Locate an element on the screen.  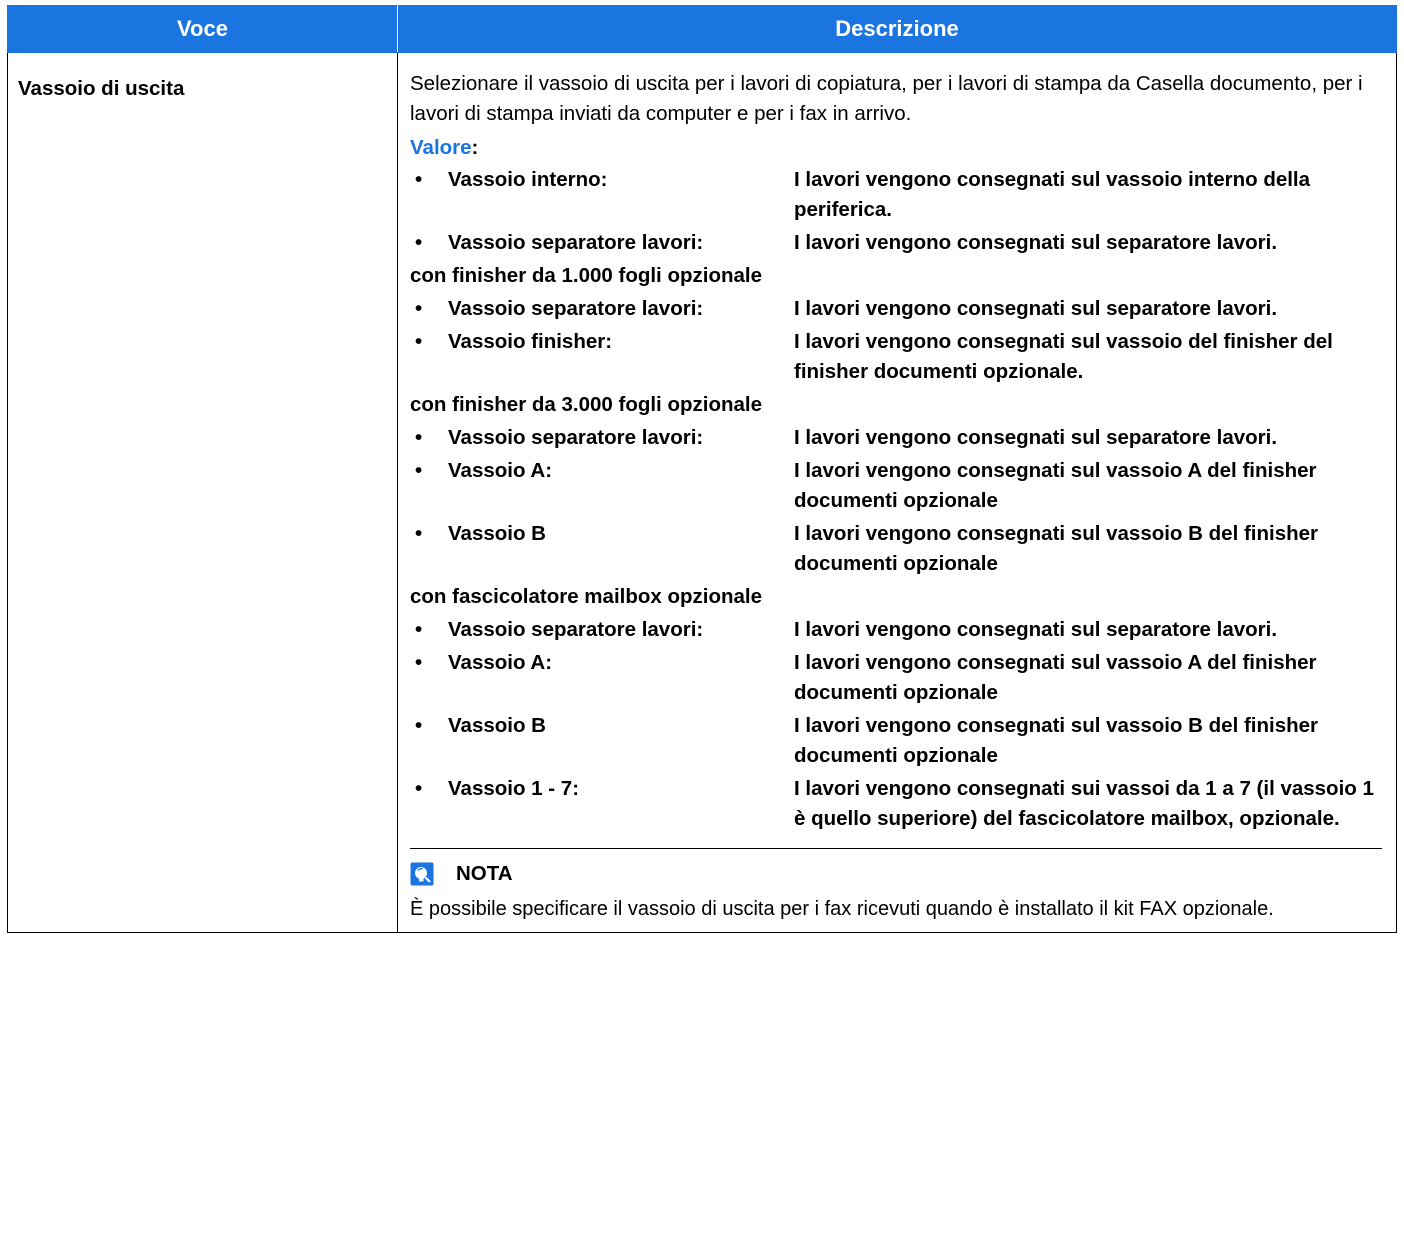
note-header: NOTA is located at coordinates (896, 874).